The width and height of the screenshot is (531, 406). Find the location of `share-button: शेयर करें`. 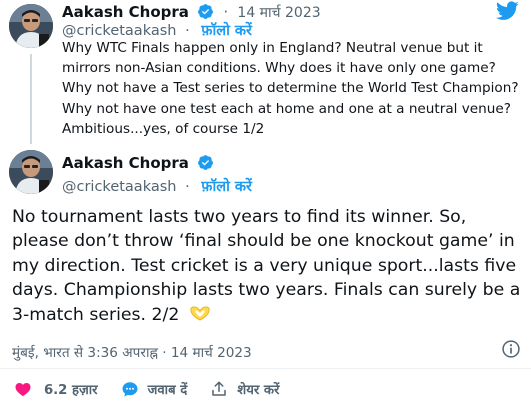

share-button: शेयर करें is located at coordinates (244, 389).